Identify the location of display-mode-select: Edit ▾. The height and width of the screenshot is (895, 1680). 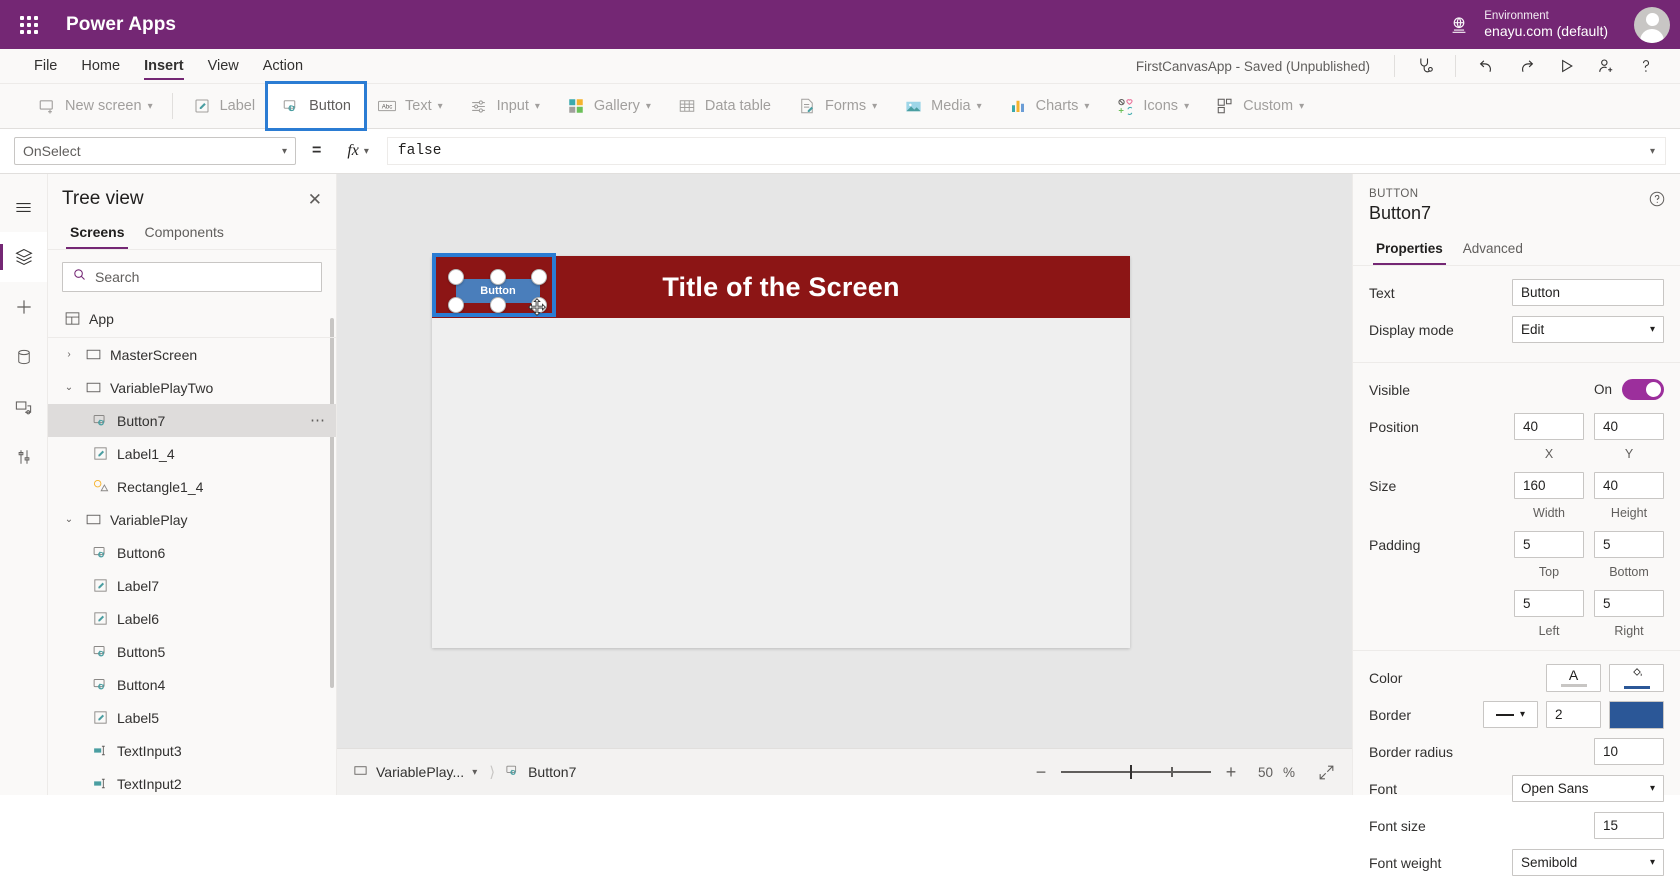
(1588, 329).